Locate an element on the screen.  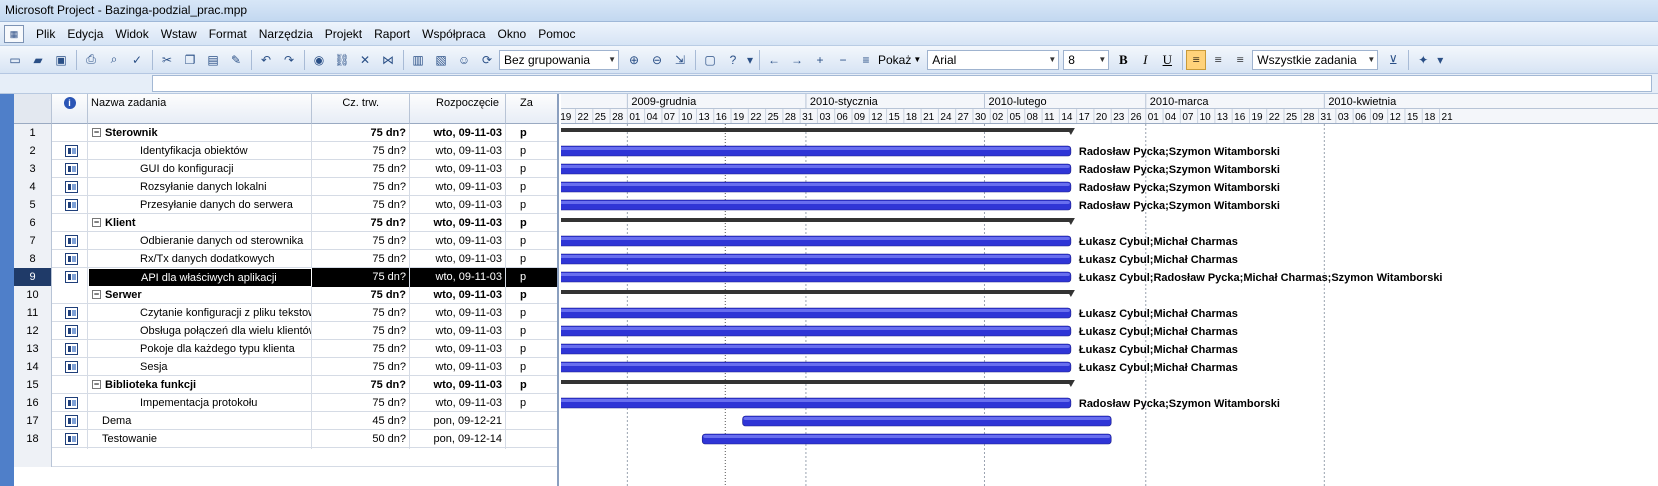
print-preview-icon: ⌕ is located at coordinates (114, 60).